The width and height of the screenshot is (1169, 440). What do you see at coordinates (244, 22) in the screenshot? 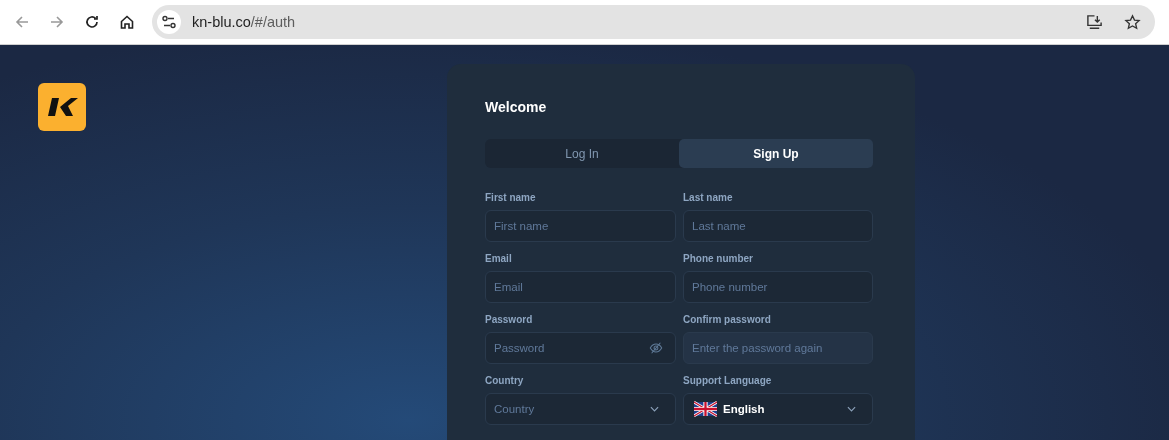
I see `url-text: kn-blu.co/#/auth` at bounding box center [244, 22].